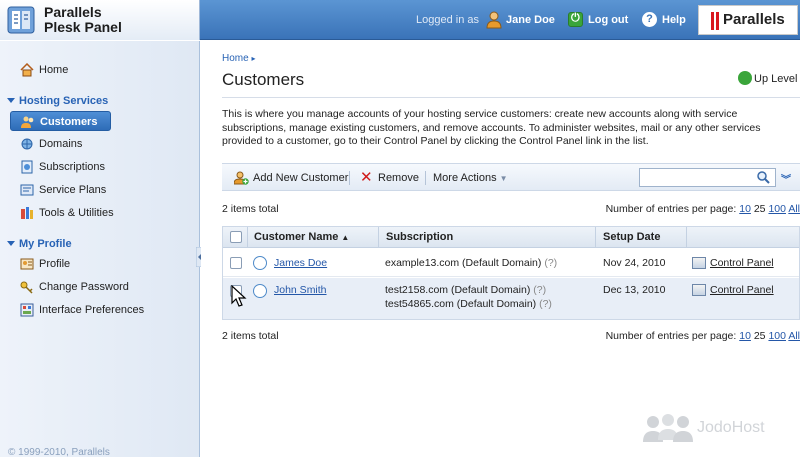  Describe the element at coordinates (300, 263) in the screenshot. I see `customer-name-link: James Doe` at that location.